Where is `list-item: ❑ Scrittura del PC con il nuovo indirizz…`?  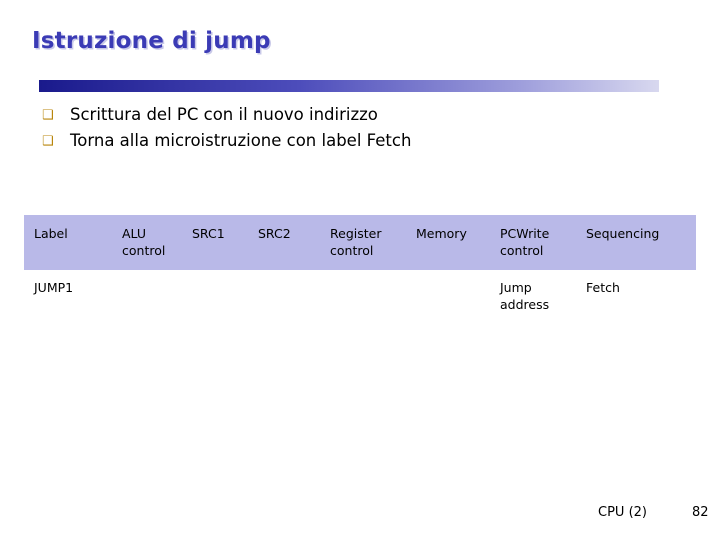 list-item: ❑ Scrittura del PC con il nuovo indirizz… is located at coordinates (362, 115).